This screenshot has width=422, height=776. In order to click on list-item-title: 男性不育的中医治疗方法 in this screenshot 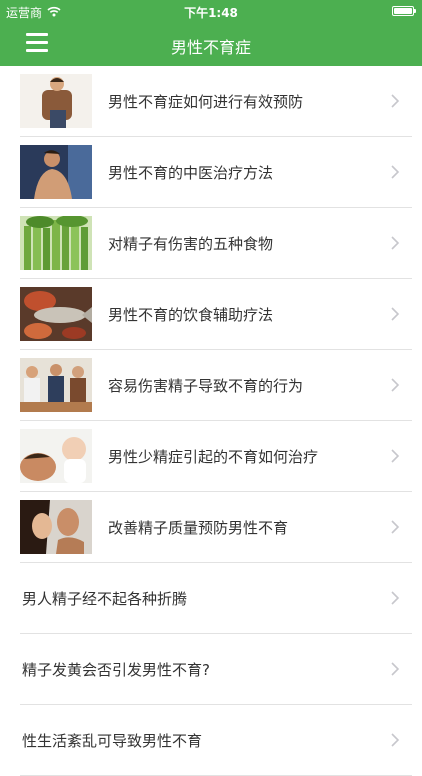, I will do `click(191, 173)`.